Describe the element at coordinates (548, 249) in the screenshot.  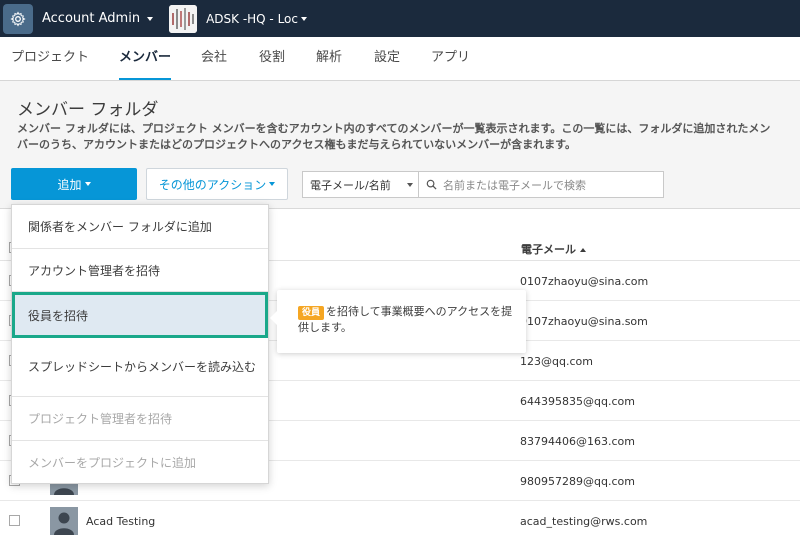
I see `email-header-label: 電子メール` at that location.